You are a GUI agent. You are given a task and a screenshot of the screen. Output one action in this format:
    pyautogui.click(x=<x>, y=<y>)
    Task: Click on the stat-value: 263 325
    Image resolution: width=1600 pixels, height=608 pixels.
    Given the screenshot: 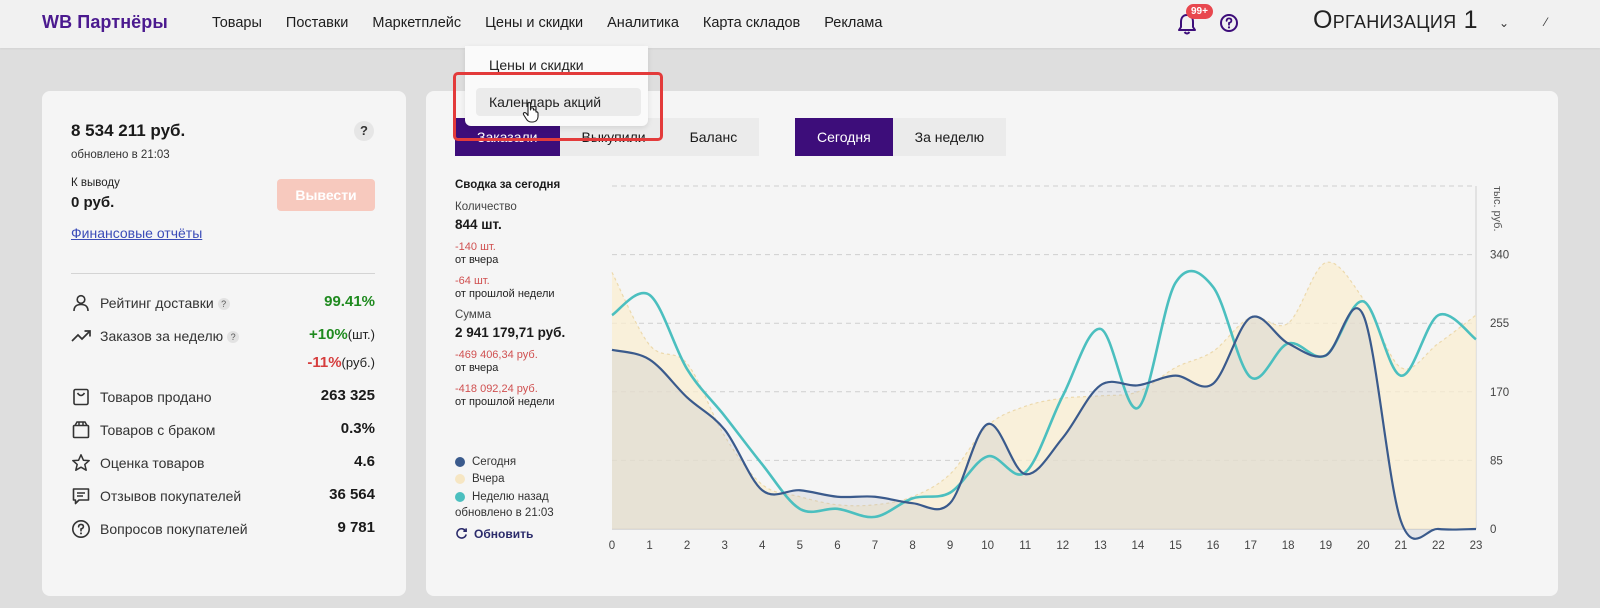 What is the action you would take?
    pyautogui.click(x=347, y=395)
    